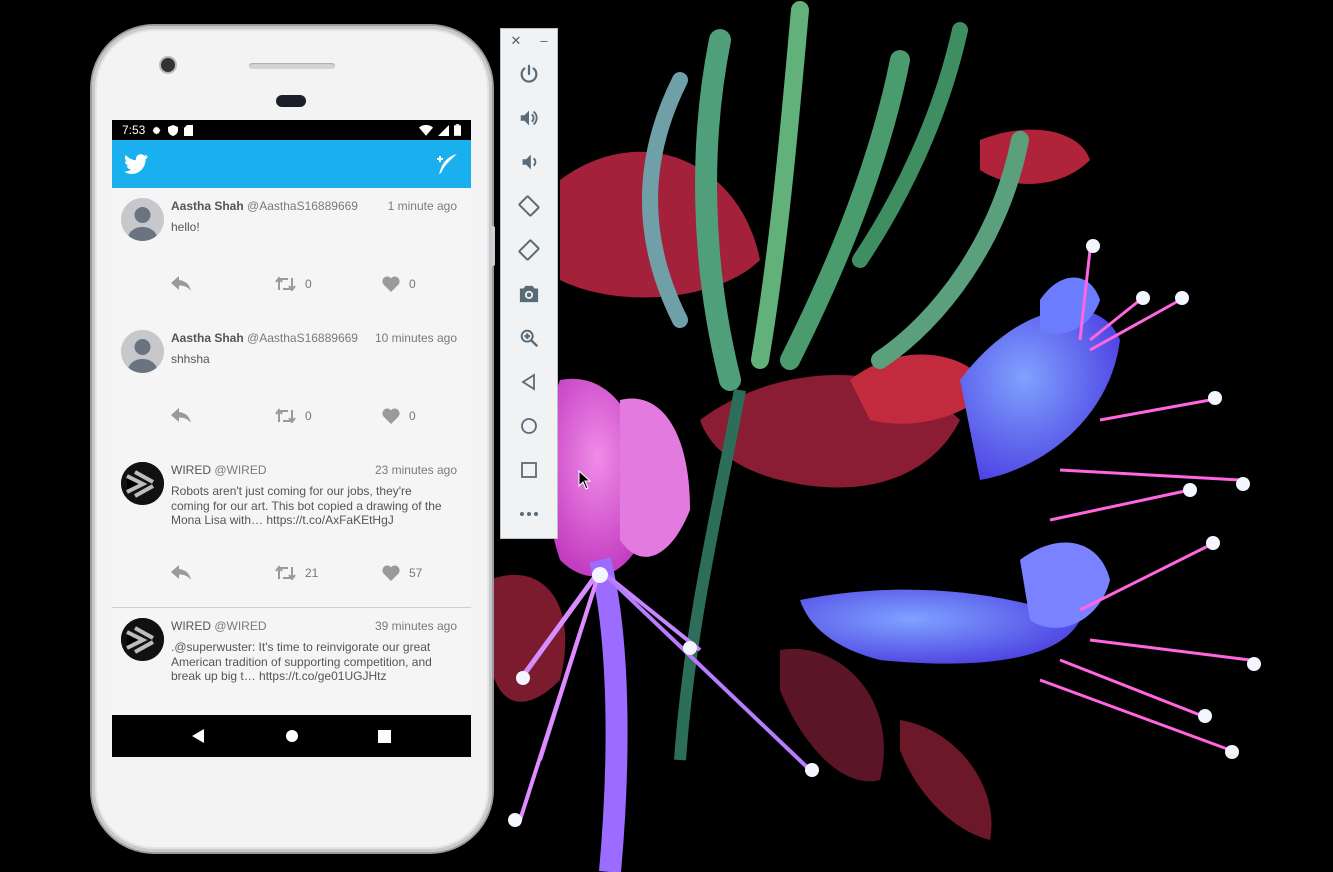 The height and width of the screenshot is (872, 1333). I want to click on tweet-time: 39 minutes ago, so click(415, 626).